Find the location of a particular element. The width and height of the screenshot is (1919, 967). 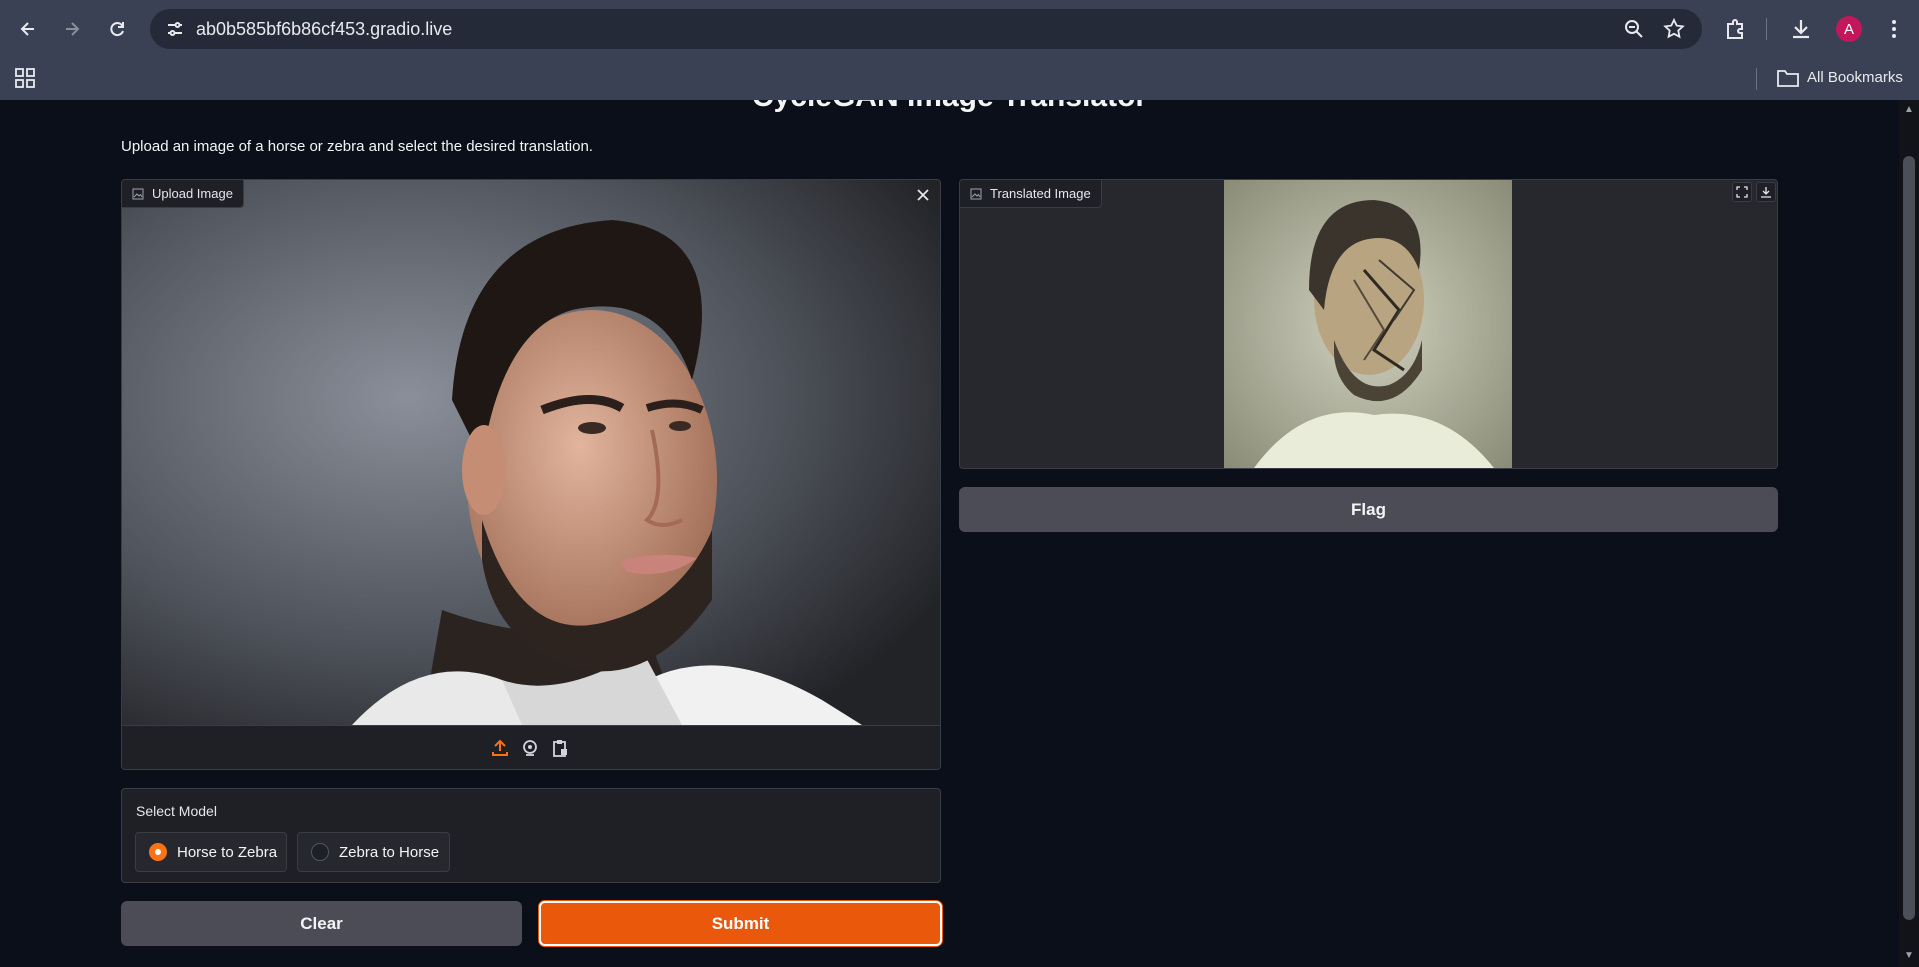

site-settings-icon is located at coordinates (175, 29).